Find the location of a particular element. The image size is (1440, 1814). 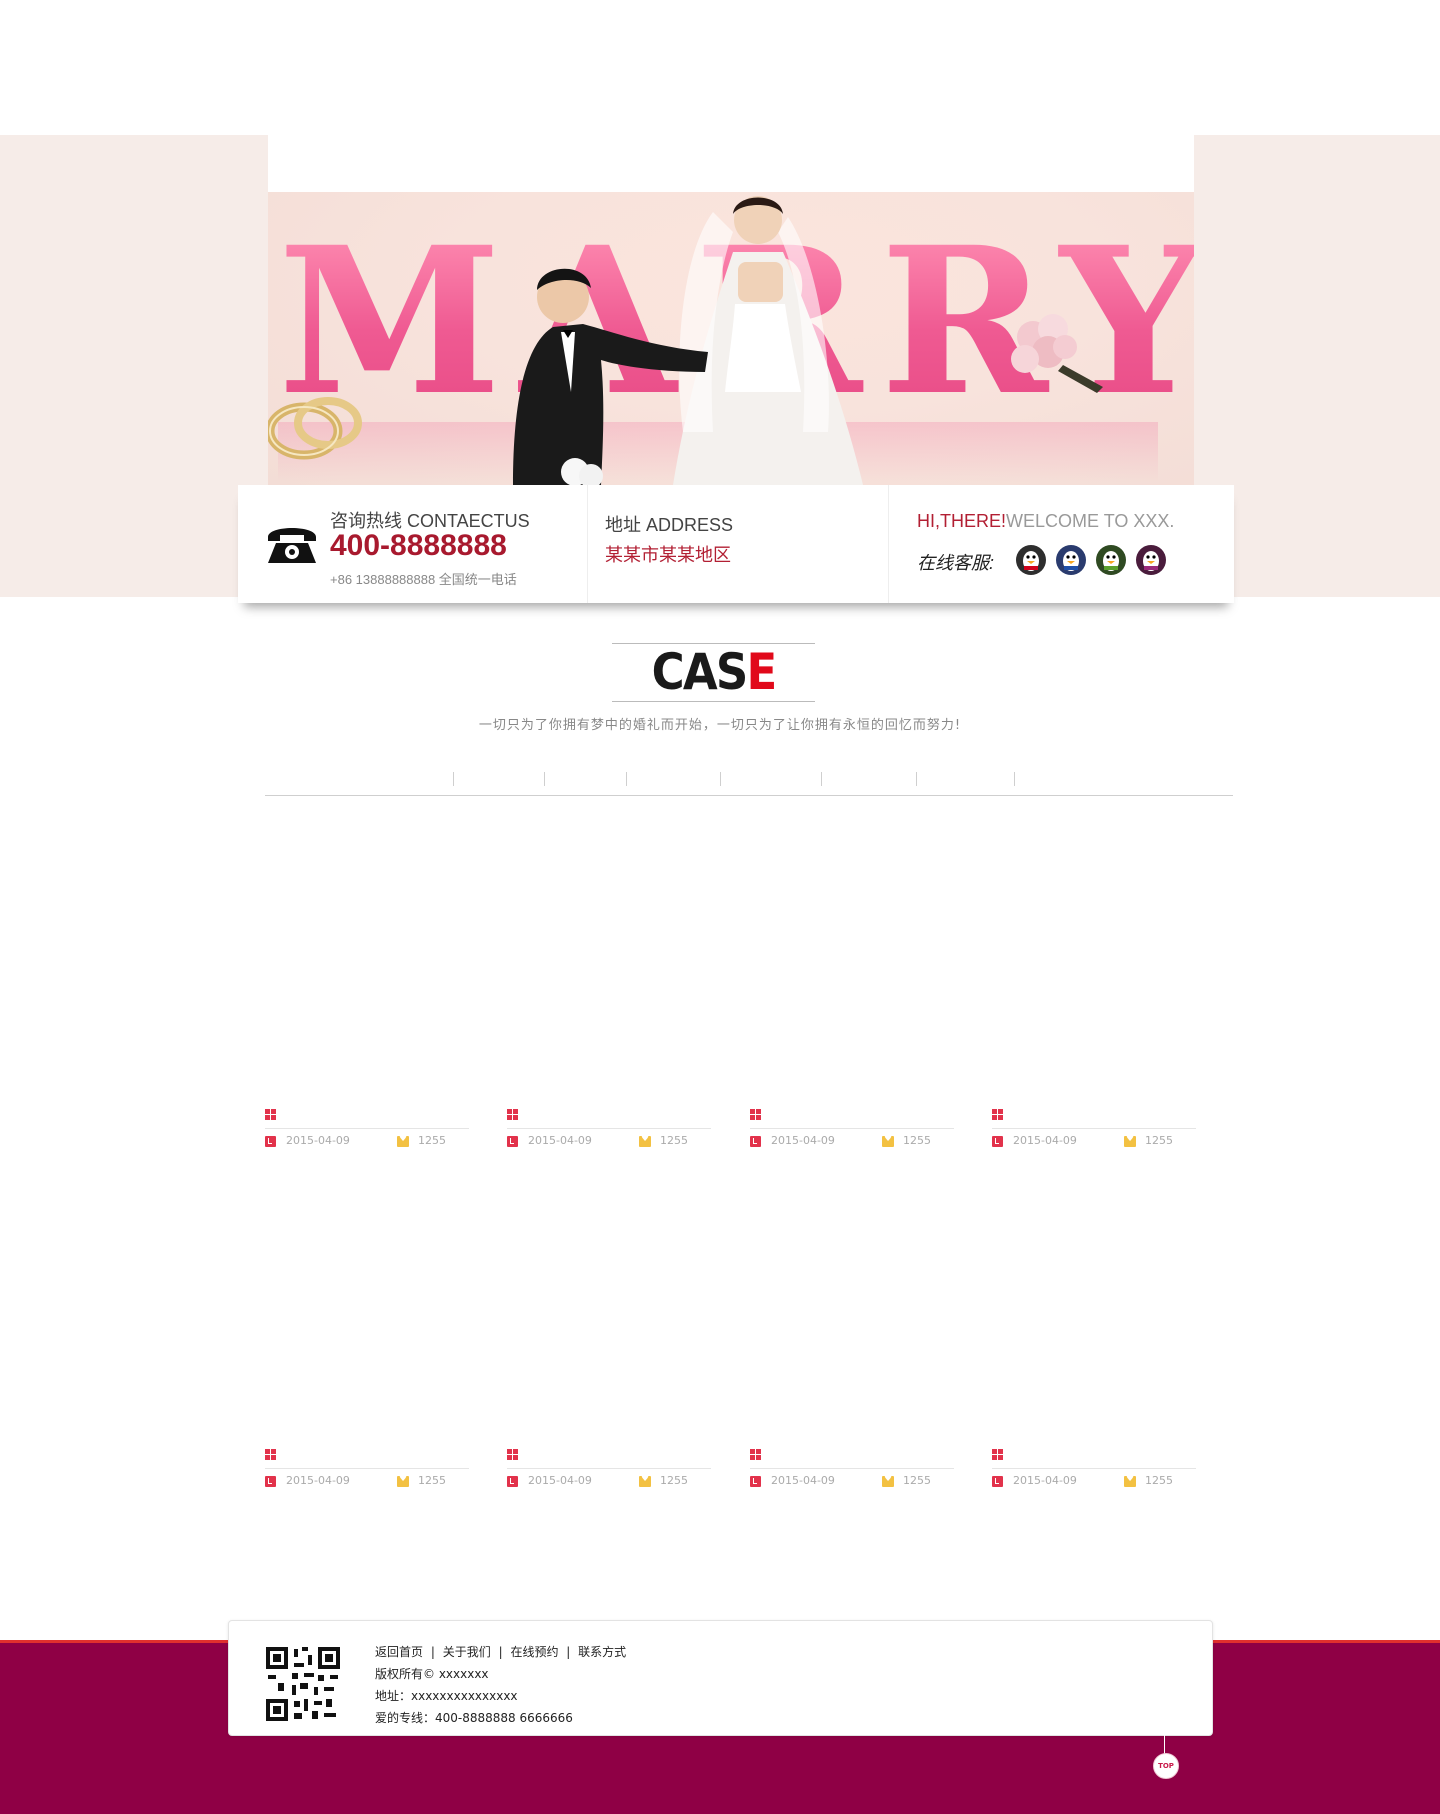

bouquet-image is located at coordinates (1057, 353).